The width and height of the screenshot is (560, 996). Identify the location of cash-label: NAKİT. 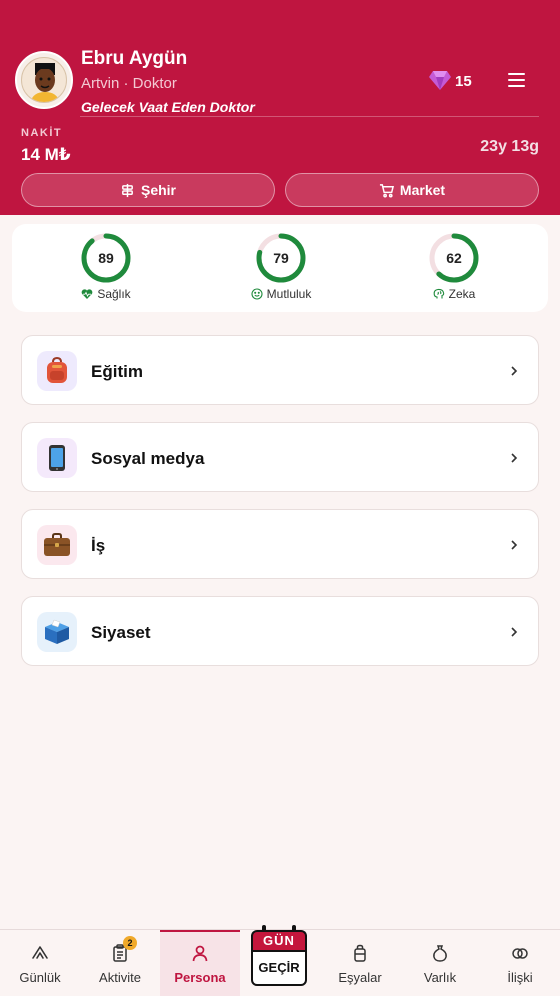
(42, 133).